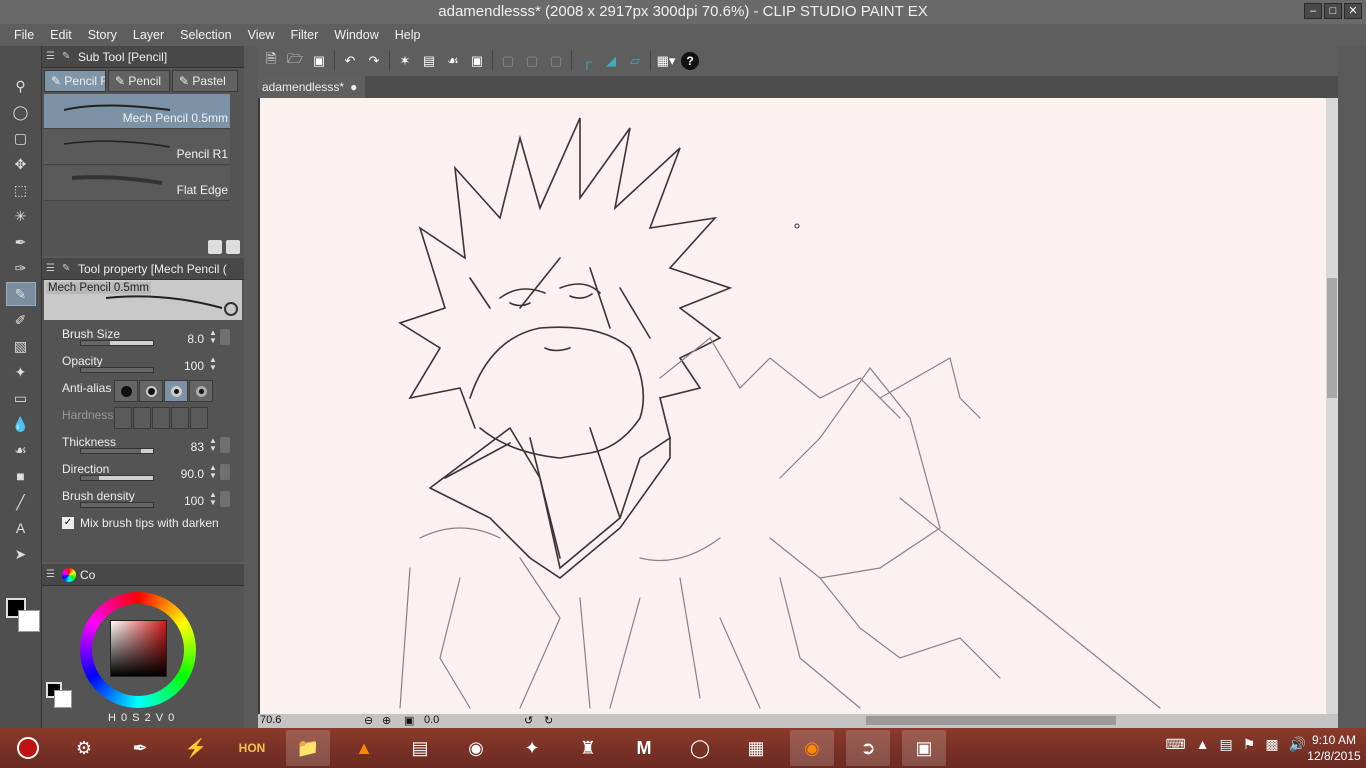  I want to click on balloon-tool-icon: ➤, so click(21, 554).